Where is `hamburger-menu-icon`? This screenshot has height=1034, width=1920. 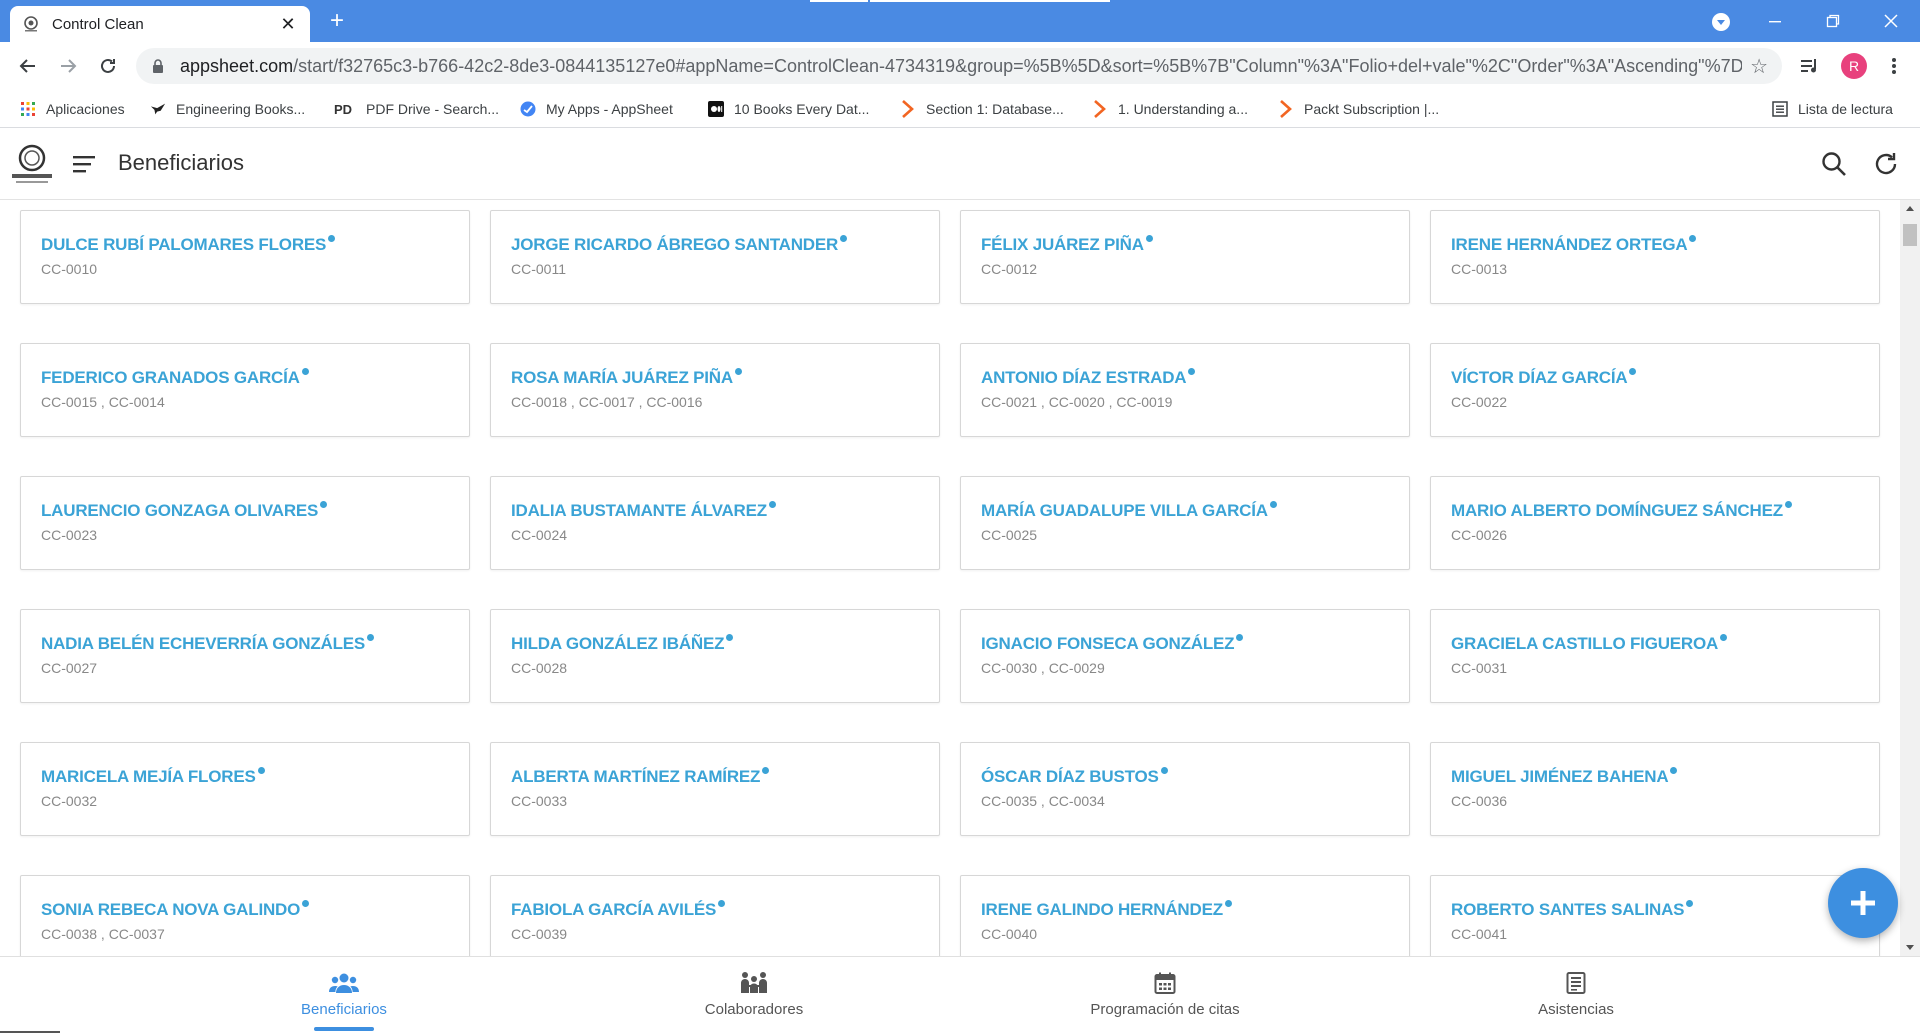
hamburger-menu-icon is located at coordinates (85, 164).